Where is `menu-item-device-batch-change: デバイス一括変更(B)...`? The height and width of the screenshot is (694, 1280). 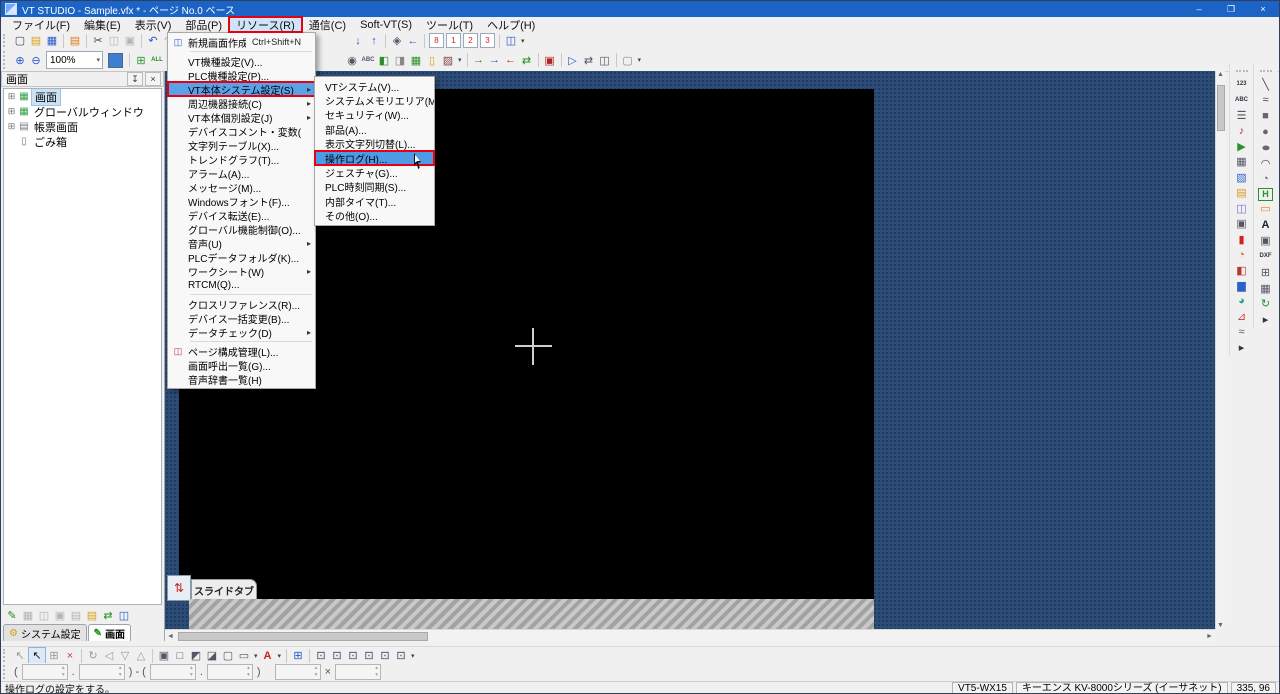 menu-item-device-batch-change: デバイス一括変更(B)... is located at coordinates (241, 318).